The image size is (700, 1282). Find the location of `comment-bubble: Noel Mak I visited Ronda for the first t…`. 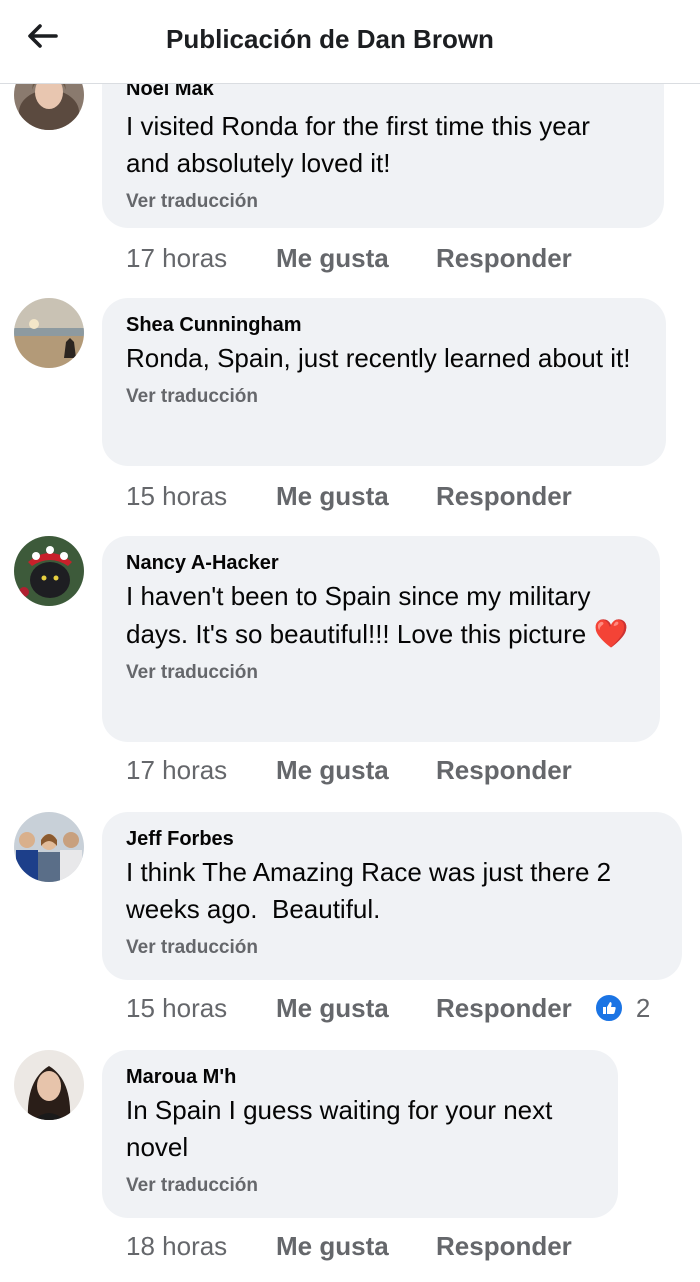

comment-bubble: Noel Mak I visited Ronda for the first t… is located at coordinates (383, 144).